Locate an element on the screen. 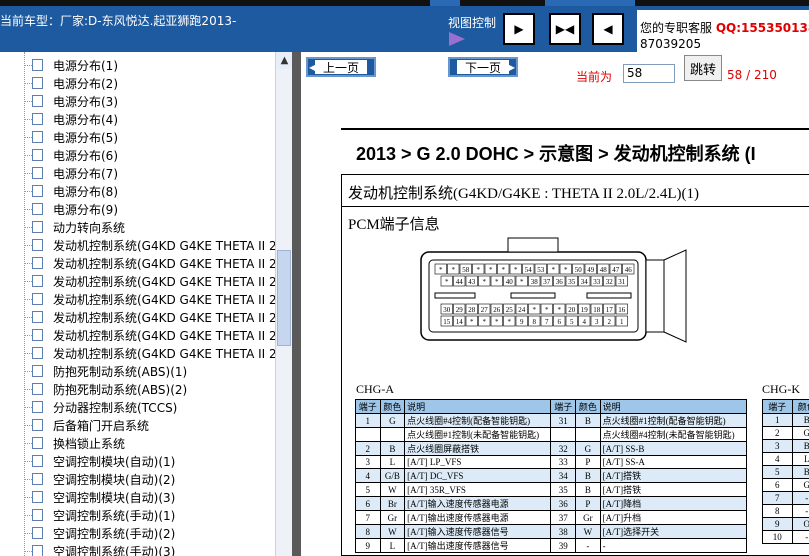 The height and width of the screenshot is (556, 809). tree-item: 空调控制系统(手动)(3) is located at coordinates (137, 549).